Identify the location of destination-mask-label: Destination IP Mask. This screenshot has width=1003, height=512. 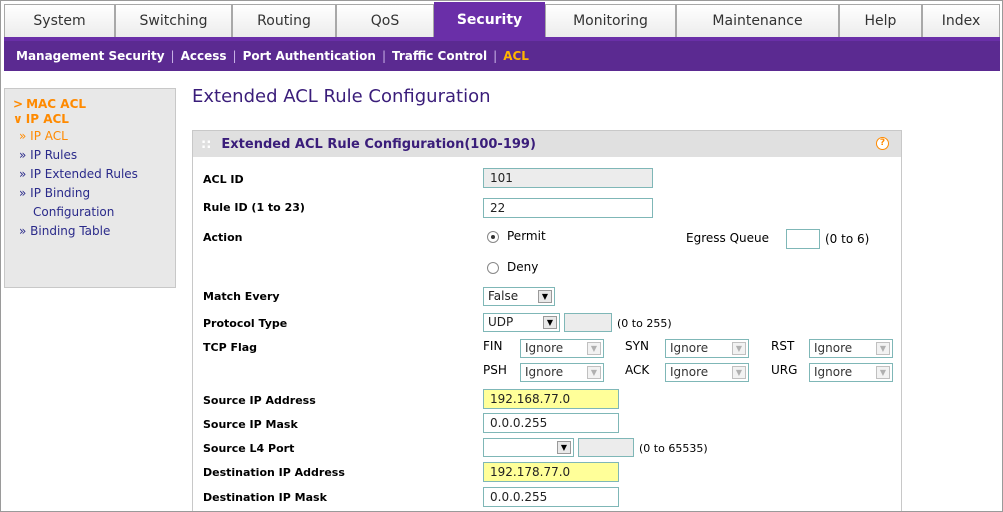
(265, 497).